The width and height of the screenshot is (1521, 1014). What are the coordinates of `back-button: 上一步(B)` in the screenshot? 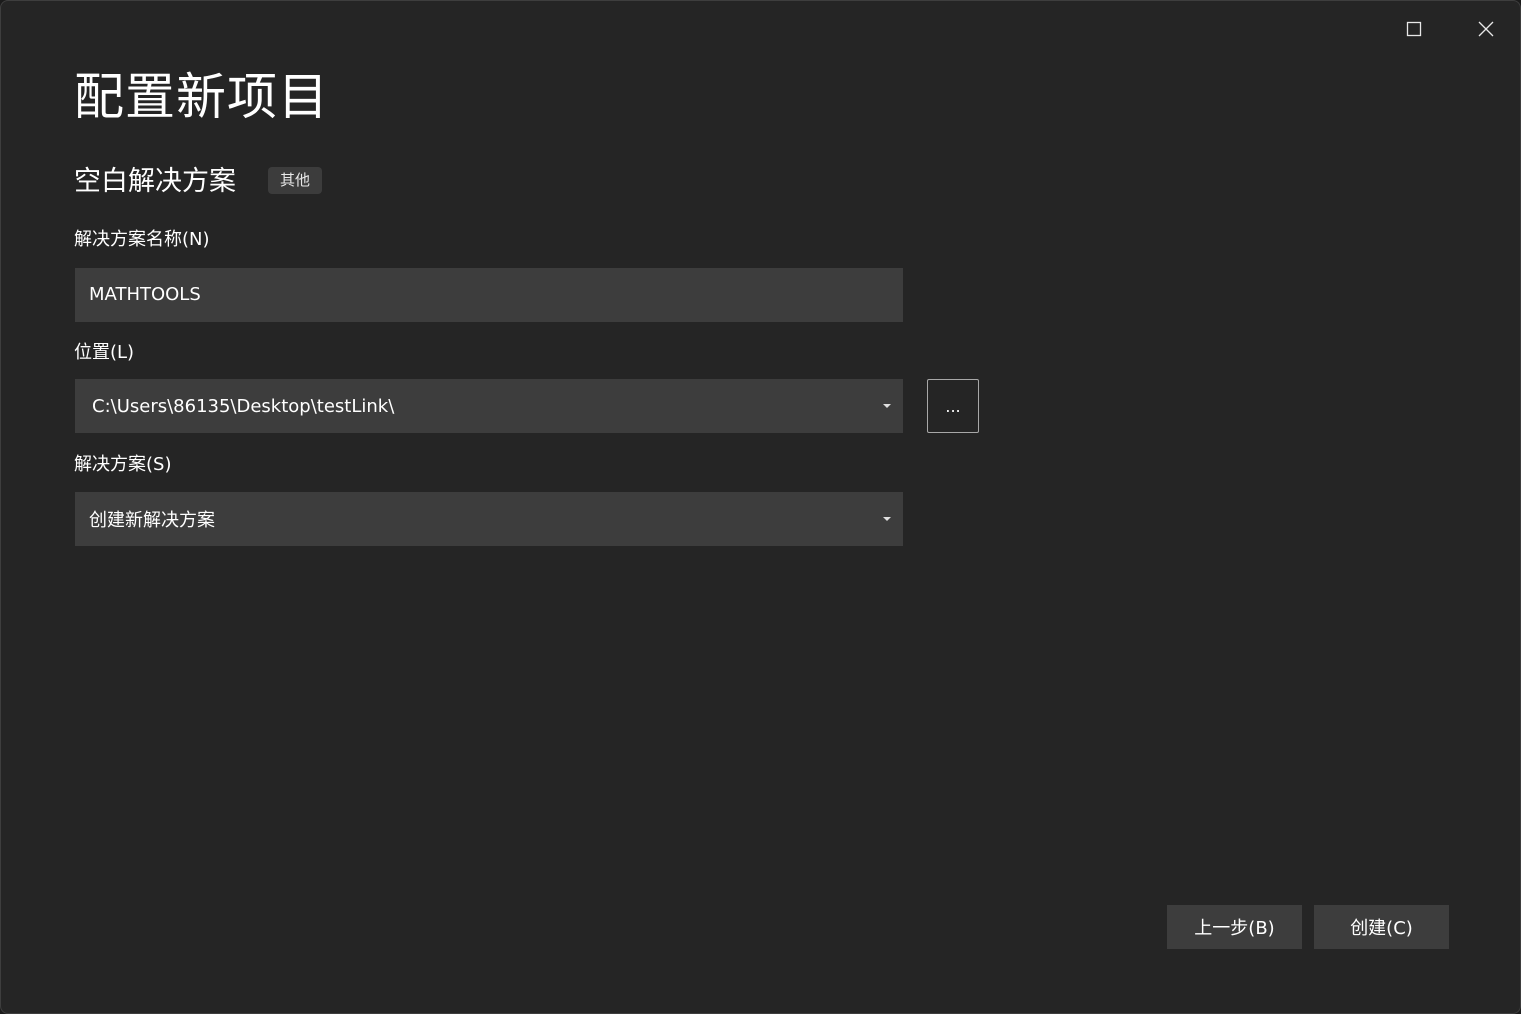 It's located at (1234, 927).